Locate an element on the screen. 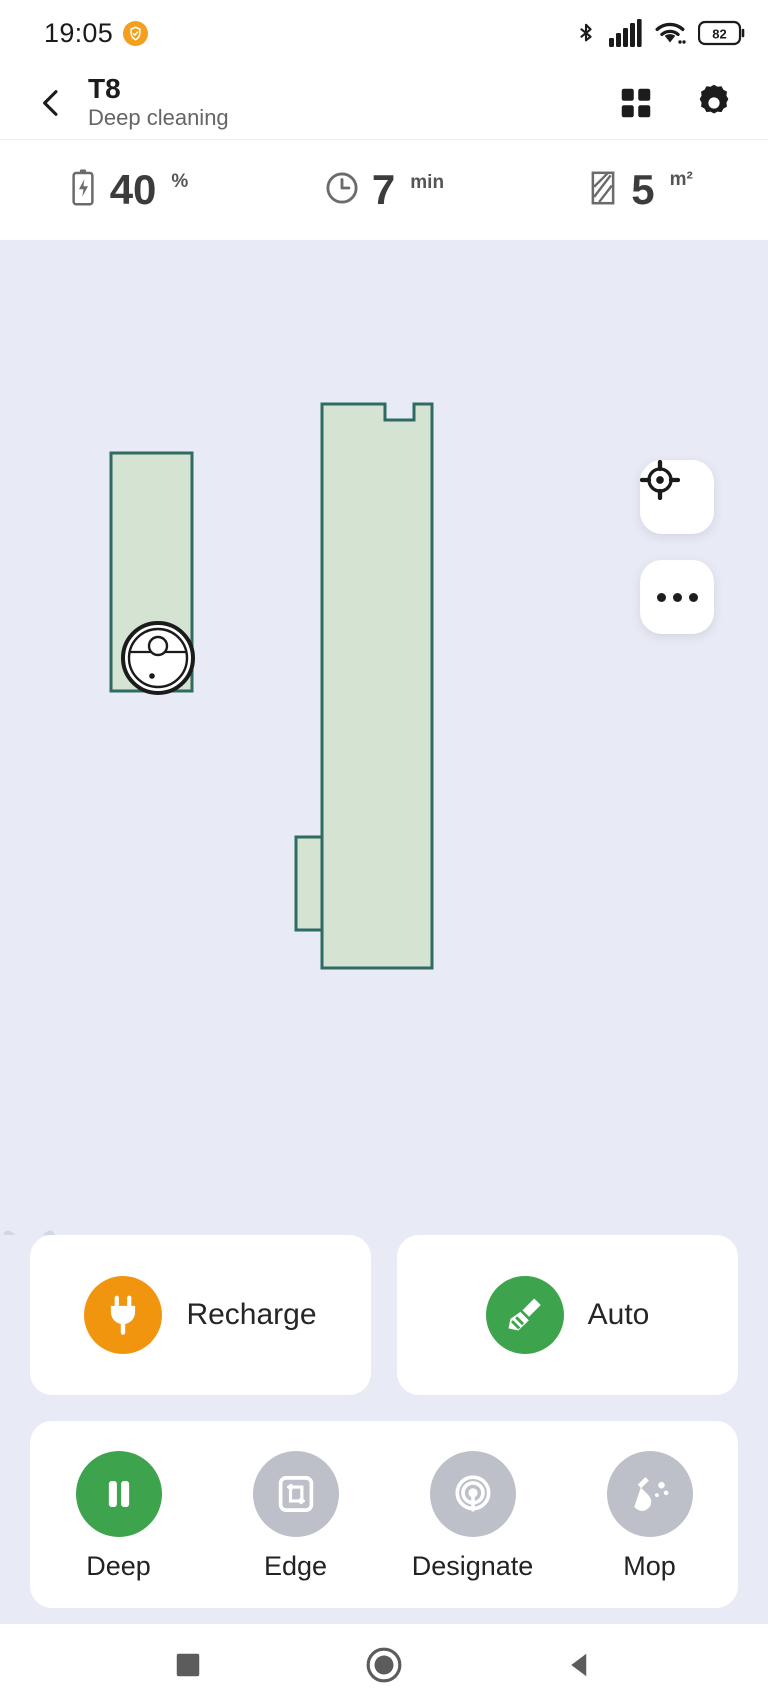 This screenshot has height=1706, width=768. auto-button: Auto is located at coordinates (567, 1315).